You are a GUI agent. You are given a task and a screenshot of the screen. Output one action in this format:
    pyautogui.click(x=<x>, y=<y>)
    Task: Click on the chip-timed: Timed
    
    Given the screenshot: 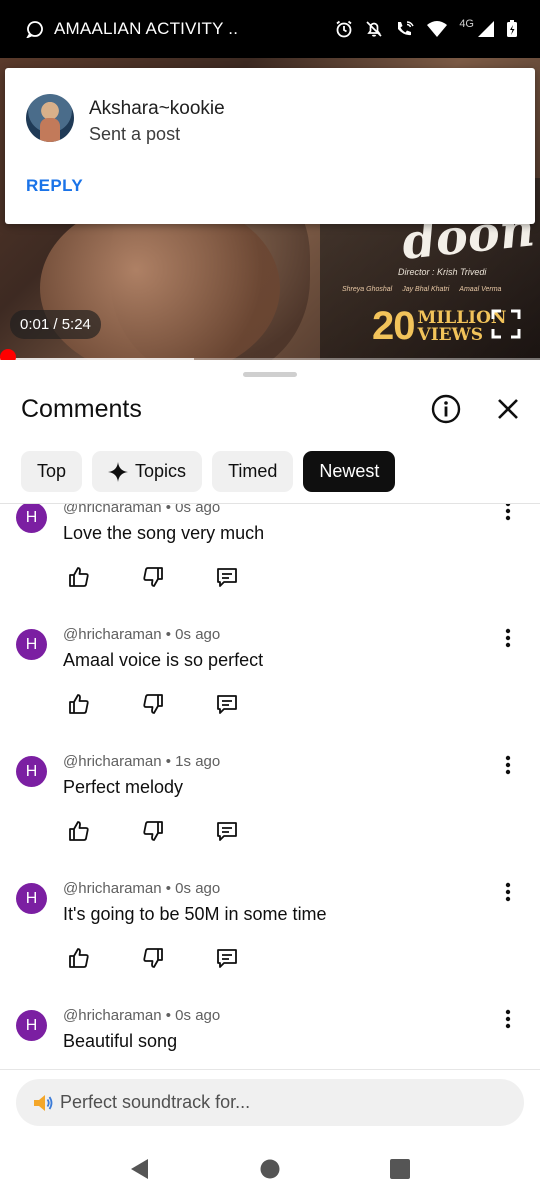 What is the action you would take?
    pyautogui.click(x=253, y=471)
    